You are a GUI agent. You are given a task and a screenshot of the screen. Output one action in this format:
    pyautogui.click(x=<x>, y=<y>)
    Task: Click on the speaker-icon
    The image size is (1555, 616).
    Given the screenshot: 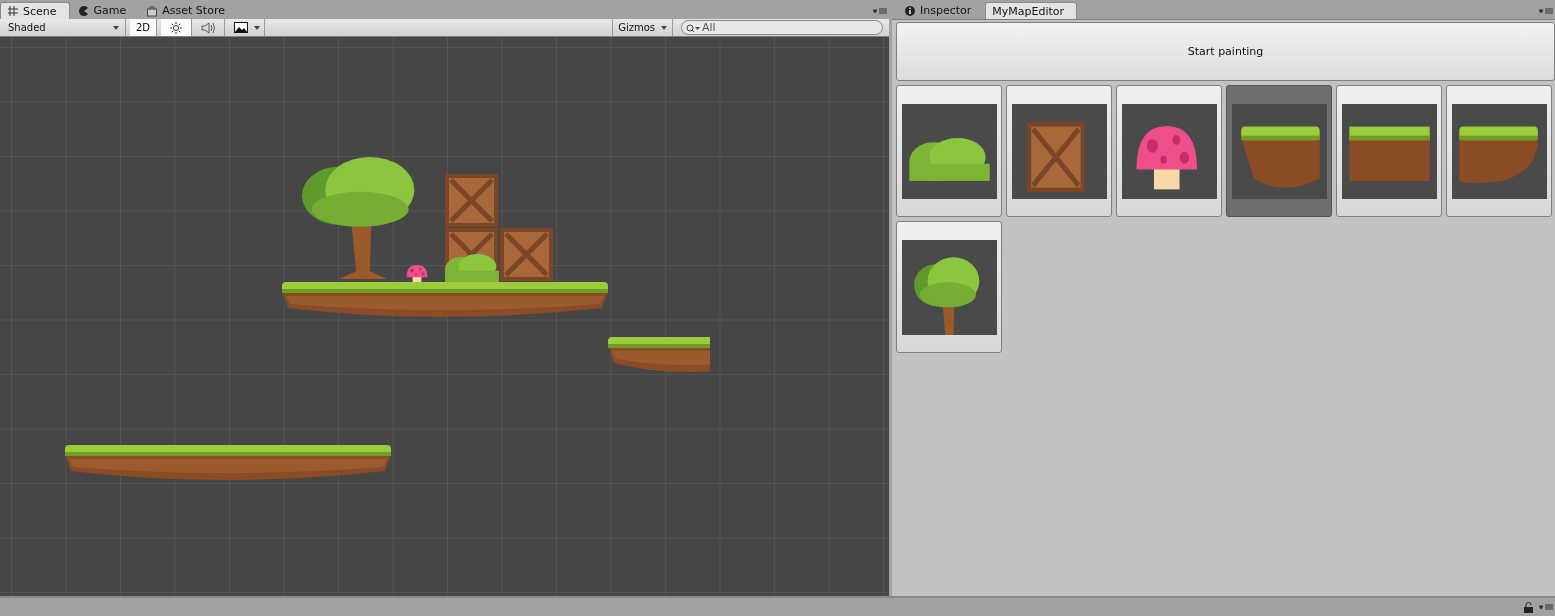 What is the action you would take?
    pyautogui.click(x=208, y=27)
    